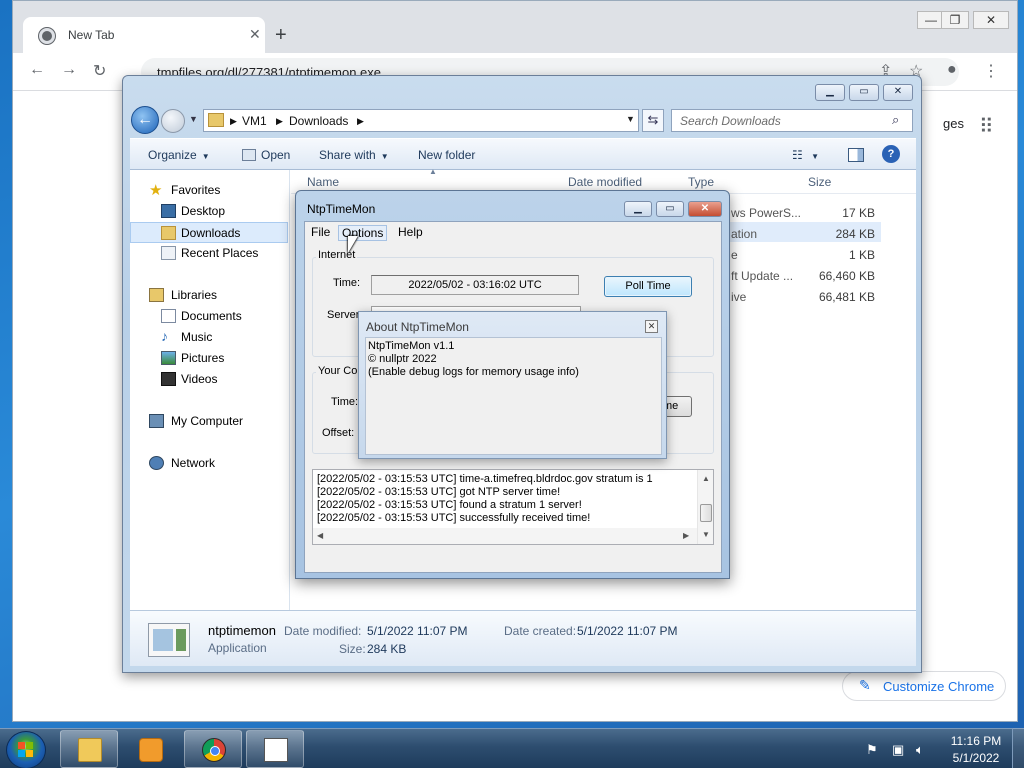  Describe the element at coordinates (840, 297) in the screenshot. I see `row-size: 66,481 KB` at that location.